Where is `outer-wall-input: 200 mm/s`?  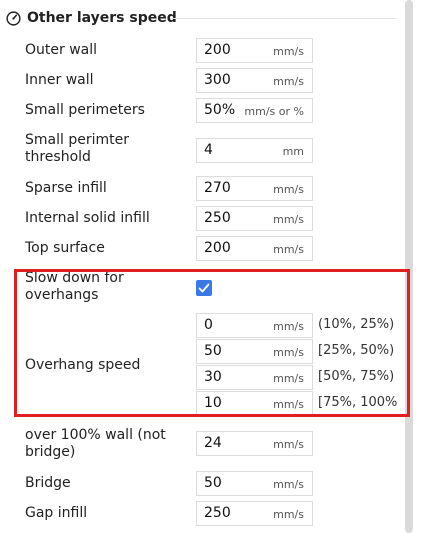
outer-wall-input: 200 mm/s is located at coordinates (254, 50).